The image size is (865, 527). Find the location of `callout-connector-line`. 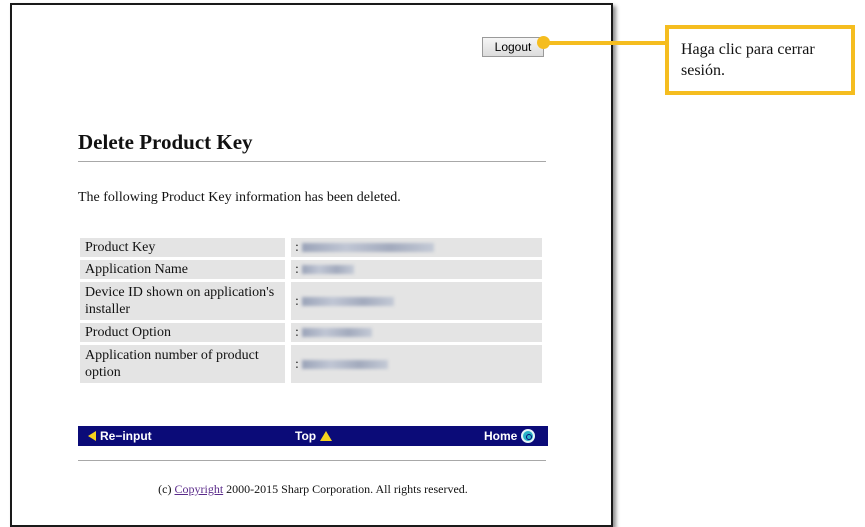

callout-connector-line is located at coordinates (606, 43).